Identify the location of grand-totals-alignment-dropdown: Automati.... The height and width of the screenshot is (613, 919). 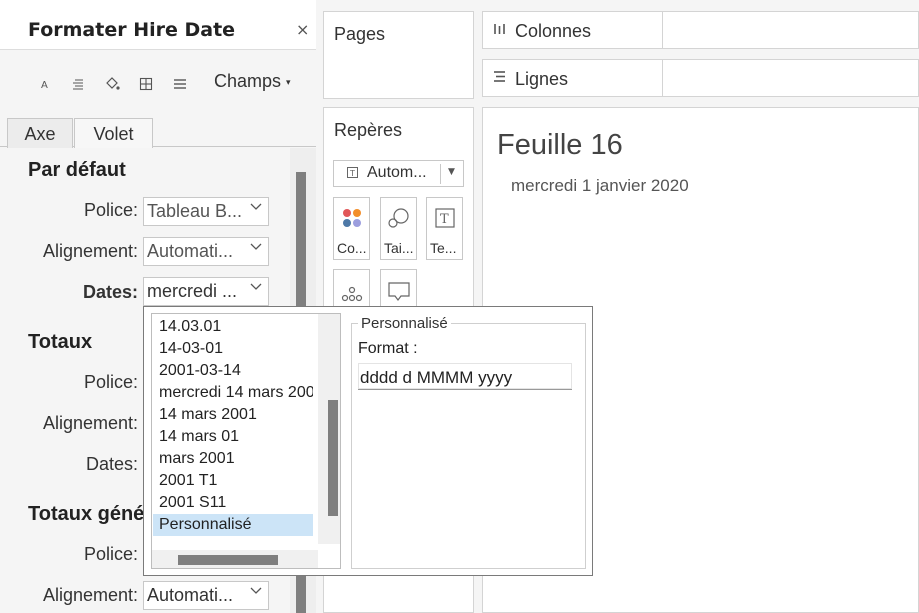
(206, 595).